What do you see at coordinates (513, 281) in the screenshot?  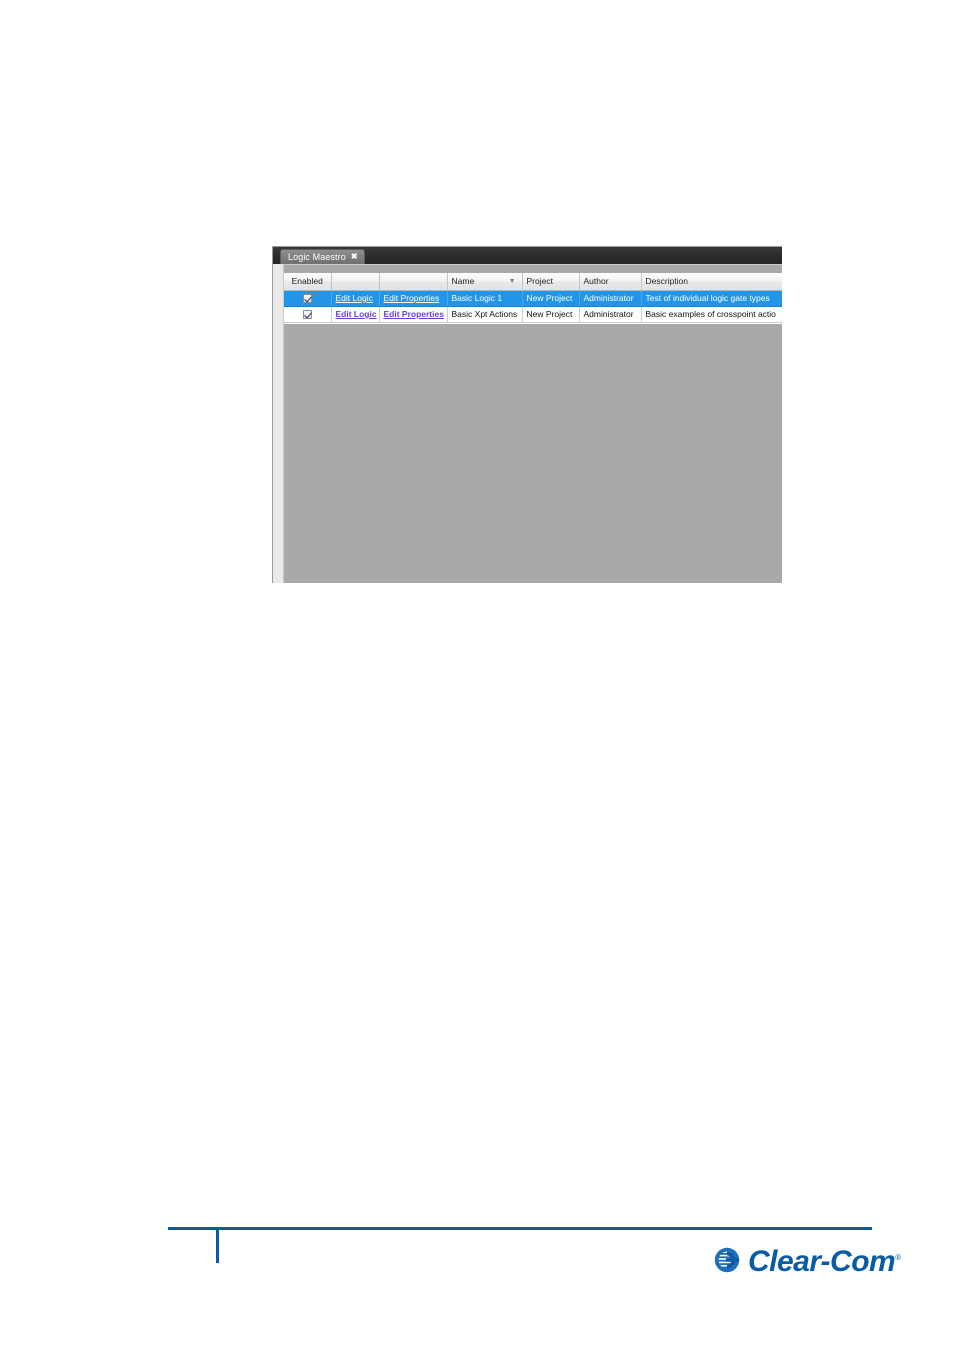 I see `sort-descending-icon: ▼` at bounding box center [513, 281].